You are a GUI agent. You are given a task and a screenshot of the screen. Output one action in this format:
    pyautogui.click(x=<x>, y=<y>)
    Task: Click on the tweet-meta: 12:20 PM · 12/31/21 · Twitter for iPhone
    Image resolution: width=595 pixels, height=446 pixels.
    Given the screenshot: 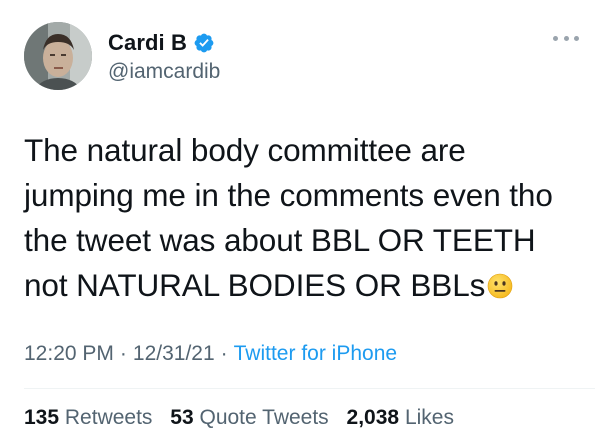 What is the action you would take?
    pyautogui.click(x=210, y=354)
    